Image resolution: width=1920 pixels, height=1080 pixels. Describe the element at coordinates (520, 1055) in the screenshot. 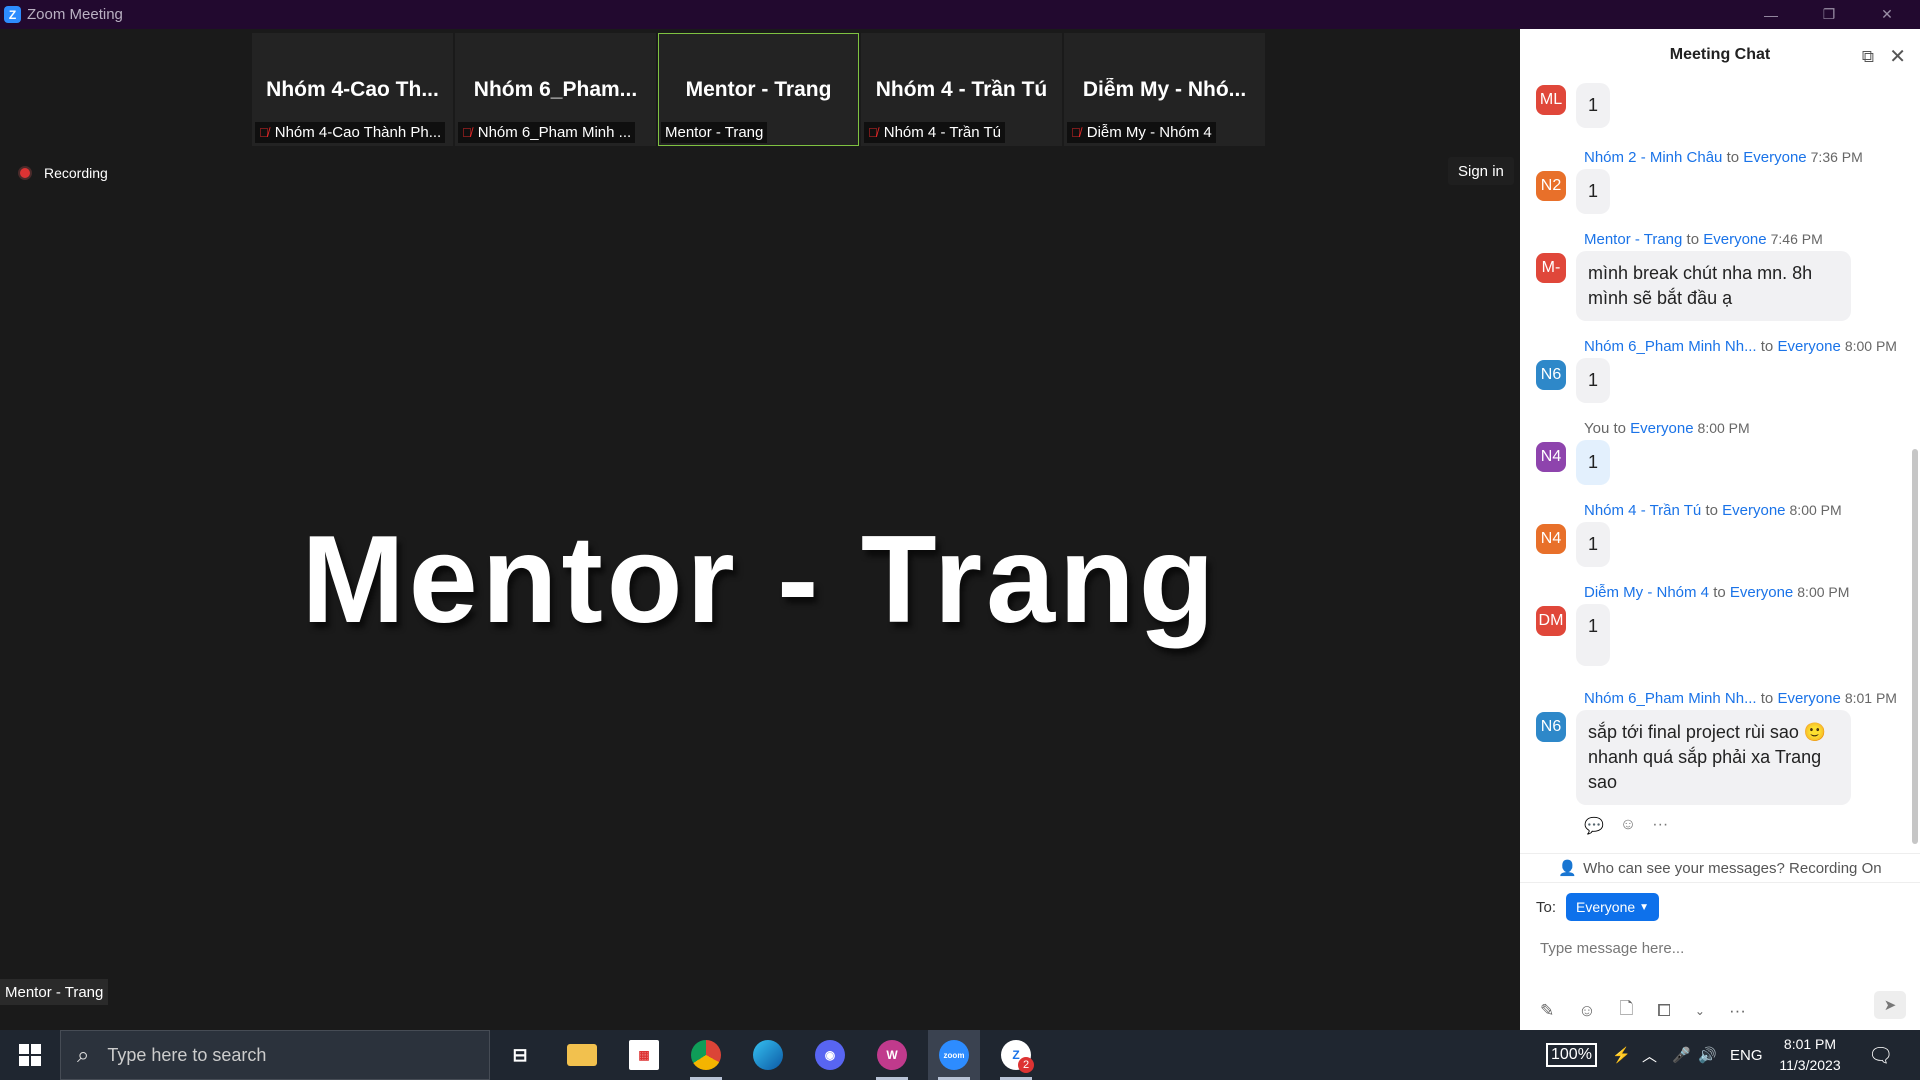

I see `task-view-icon: ⊟` at that location.